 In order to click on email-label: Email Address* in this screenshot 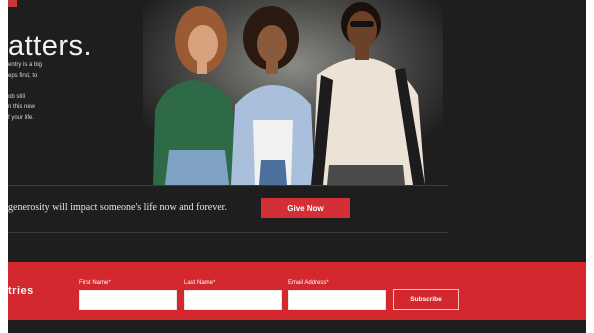, I will do `click(308, 283)`.